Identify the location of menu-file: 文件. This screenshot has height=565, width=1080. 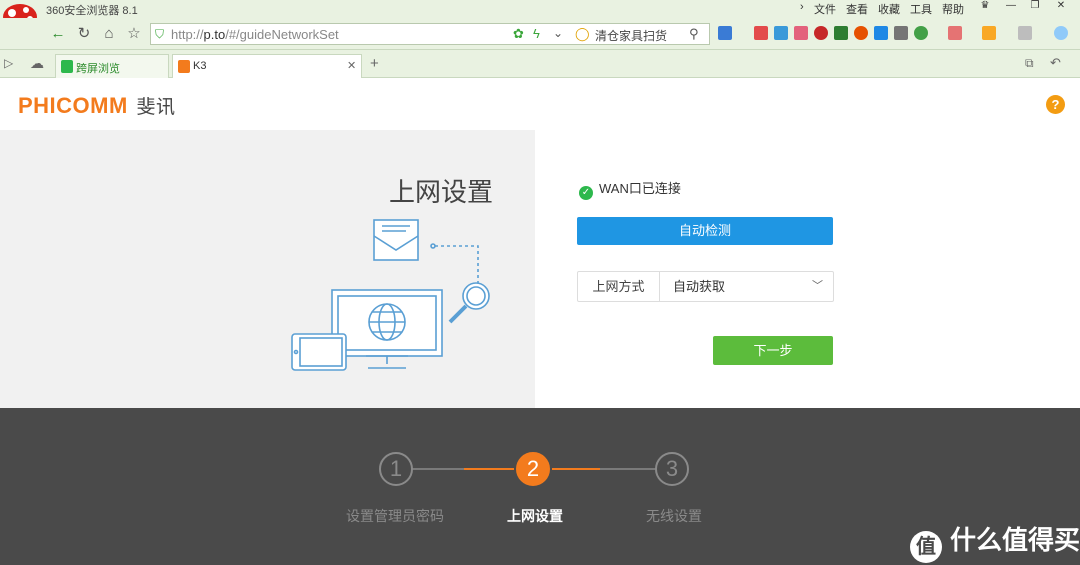
(825, 9).